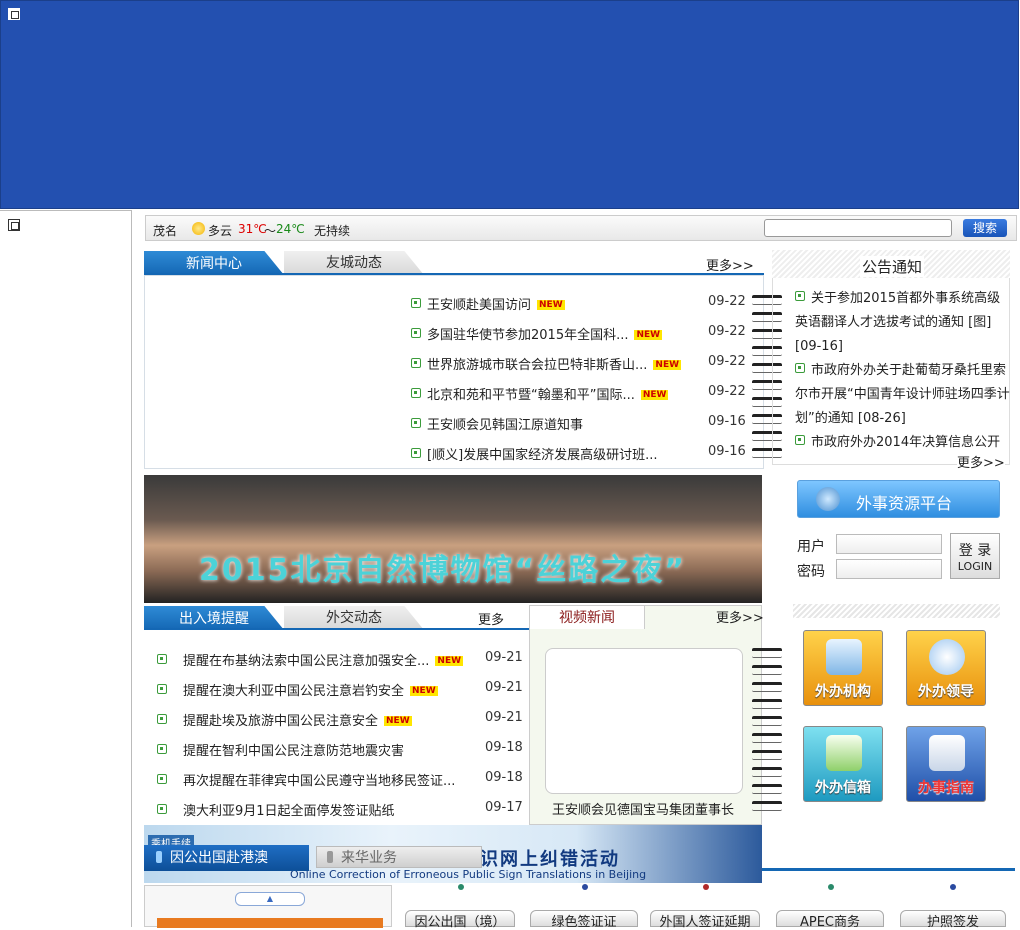  I want to click on login-button-label: 登 录, so click(975, 551).